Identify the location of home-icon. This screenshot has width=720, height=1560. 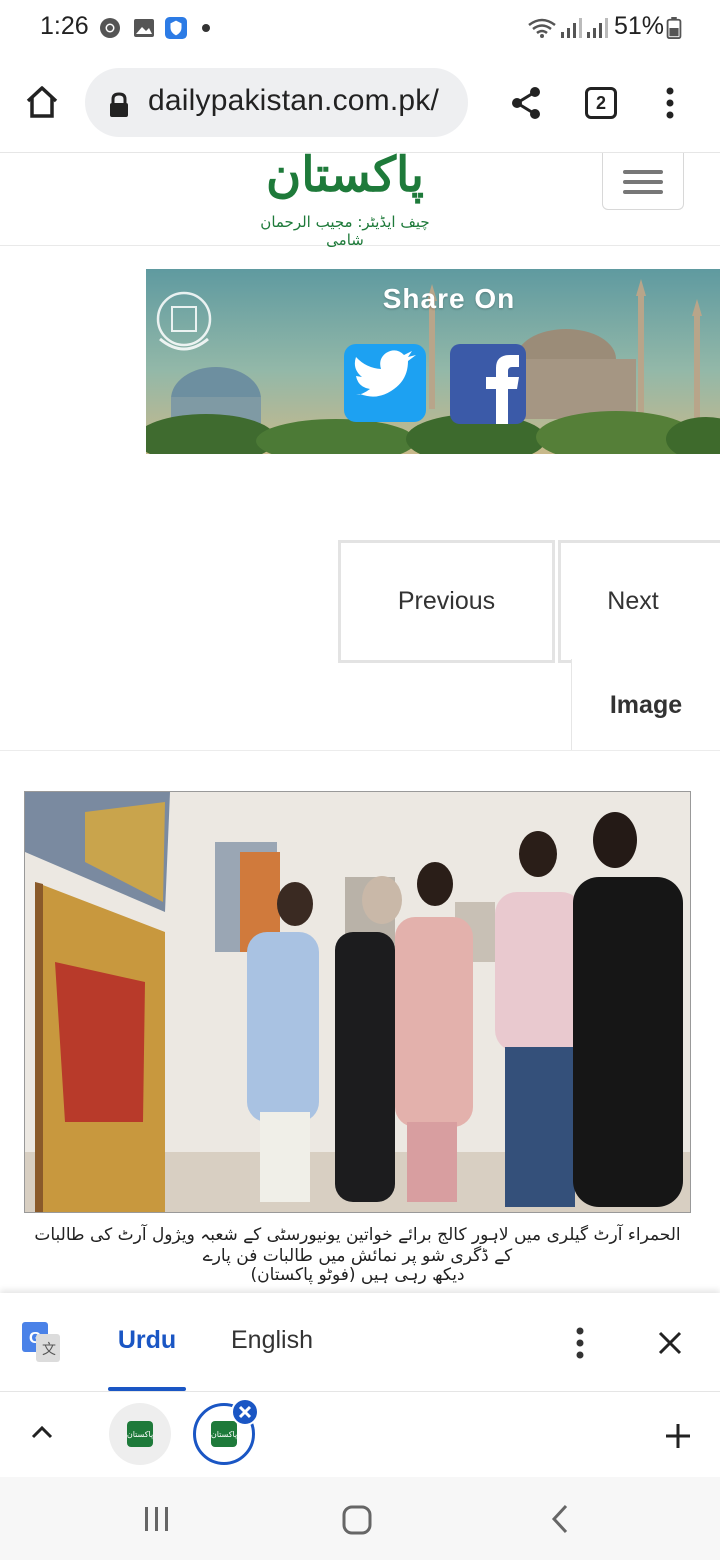
(42, 102).